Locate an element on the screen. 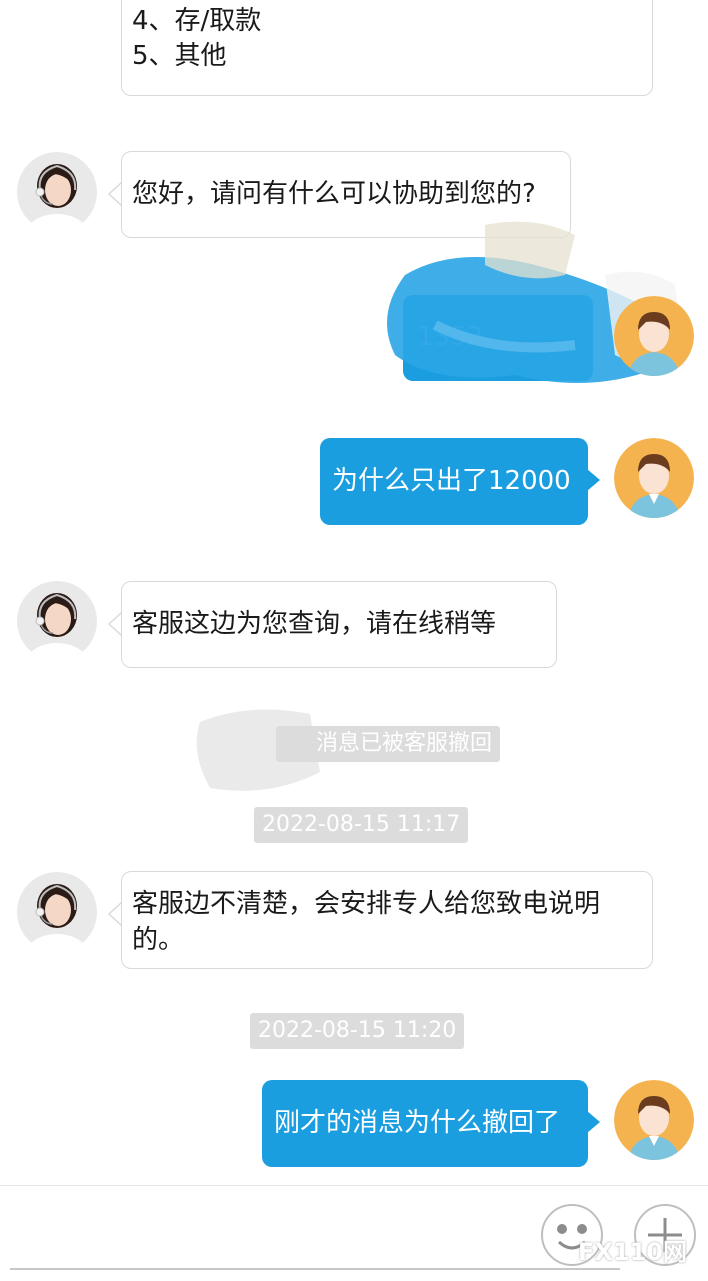 This screenshot has height=1281, width=708. timestamp-pill: 2022-08-15 11:17 is located at coordinates (361, 825).